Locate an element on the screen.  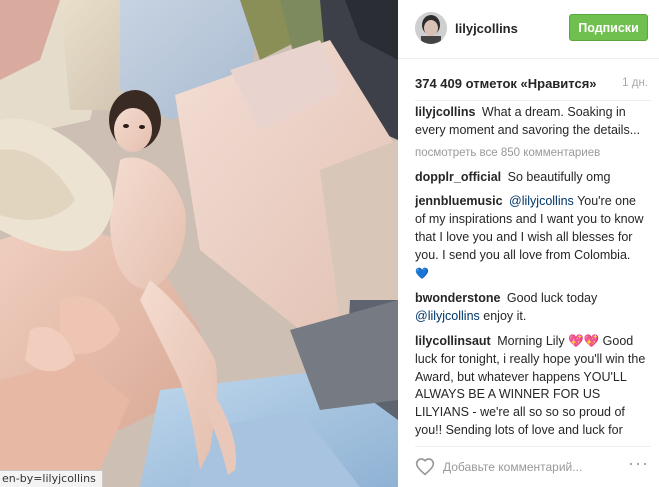
comment-author: lilycollinsaut is located at coordinates (453, 341).